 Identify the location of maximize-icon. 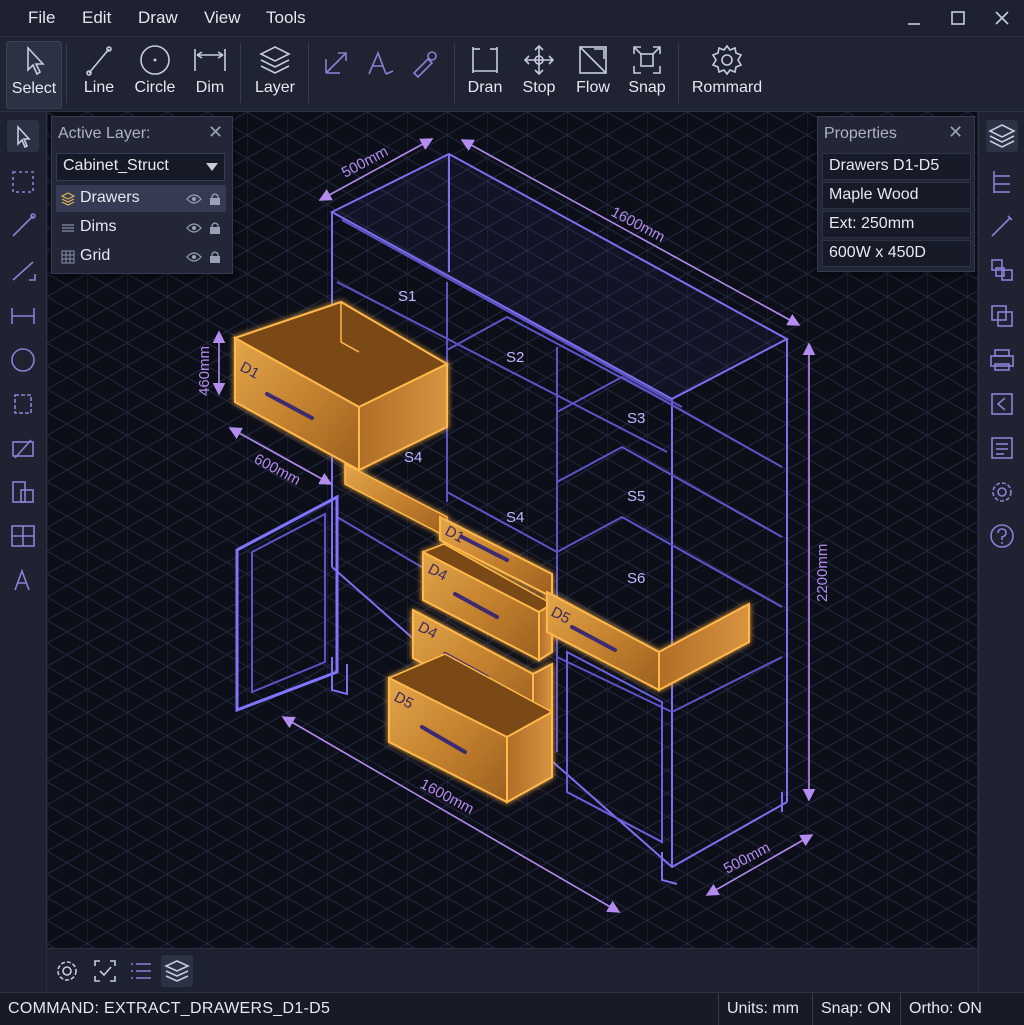
(958, 18).